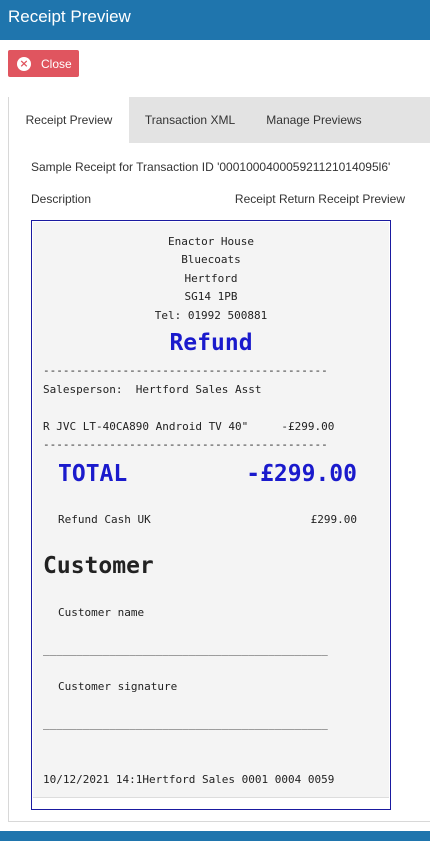 Image resolution: width=430 pixels, height=841 pixels. I want to click on window-title-bar: Receipt Preview, so click(215, 20).